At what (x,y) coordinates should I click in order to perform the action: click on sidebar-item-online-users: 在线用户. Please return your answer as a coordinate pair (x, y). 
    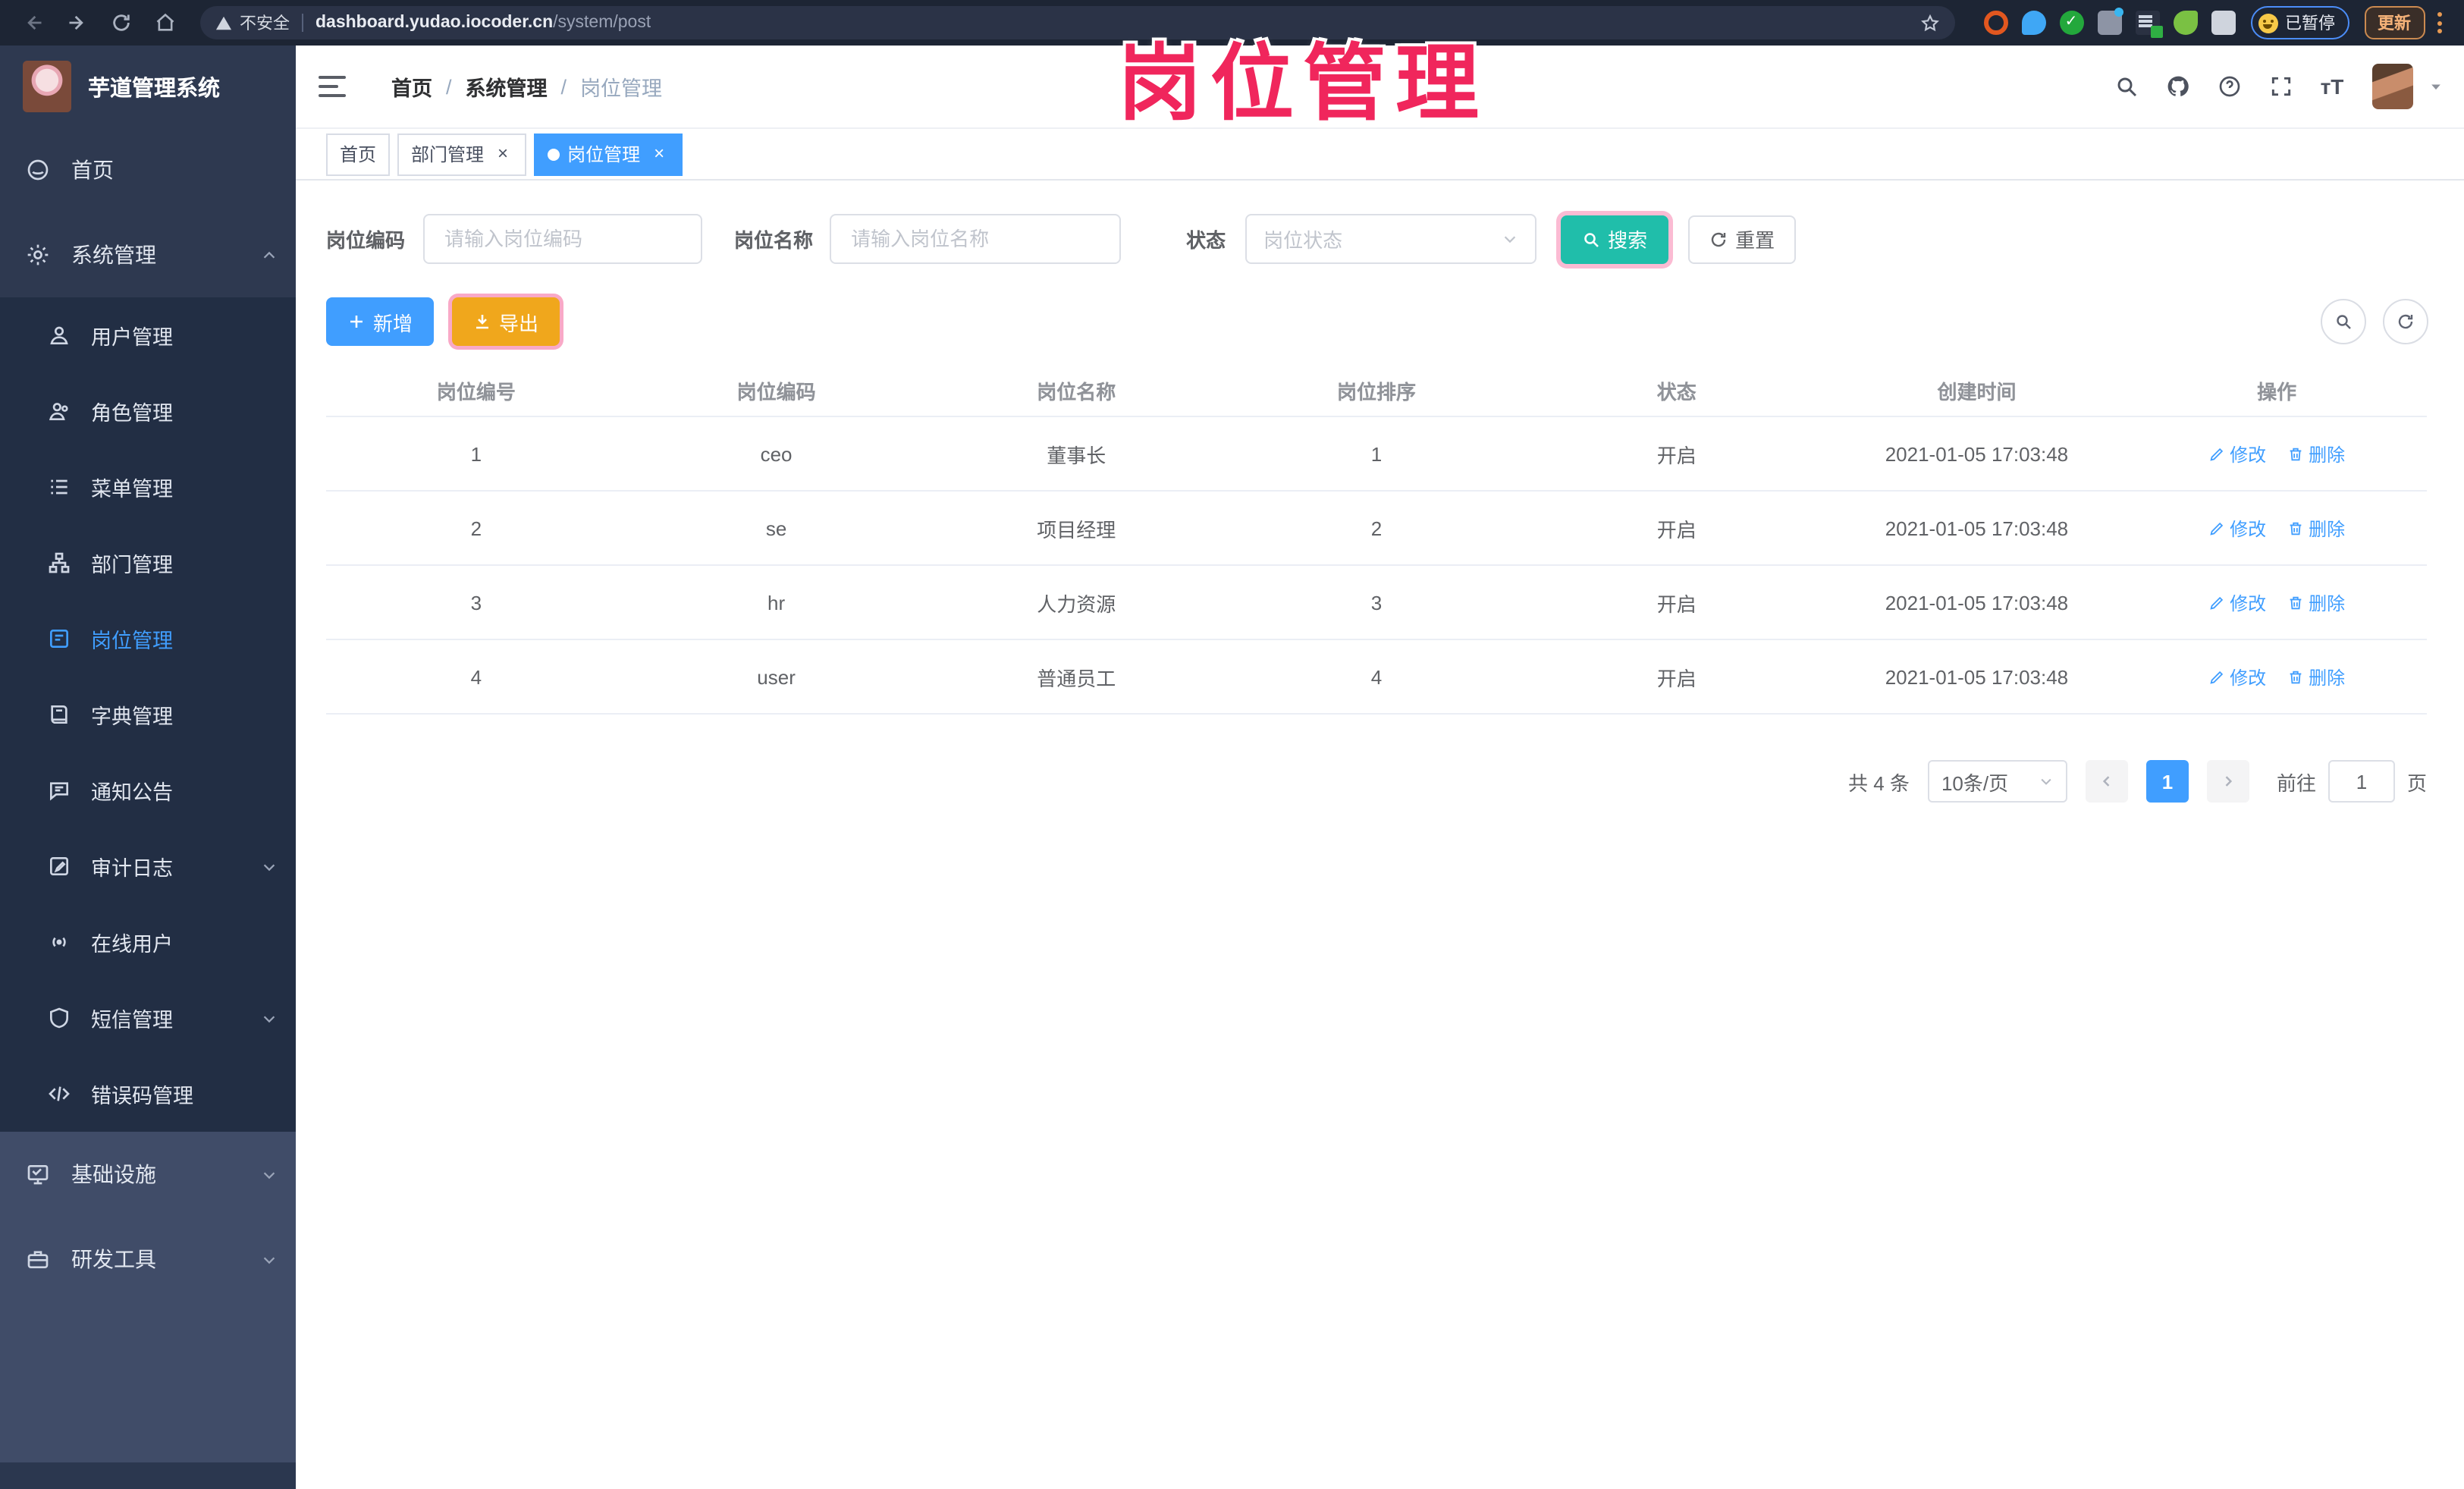
    Looking at the image, I should click on (148, 942).